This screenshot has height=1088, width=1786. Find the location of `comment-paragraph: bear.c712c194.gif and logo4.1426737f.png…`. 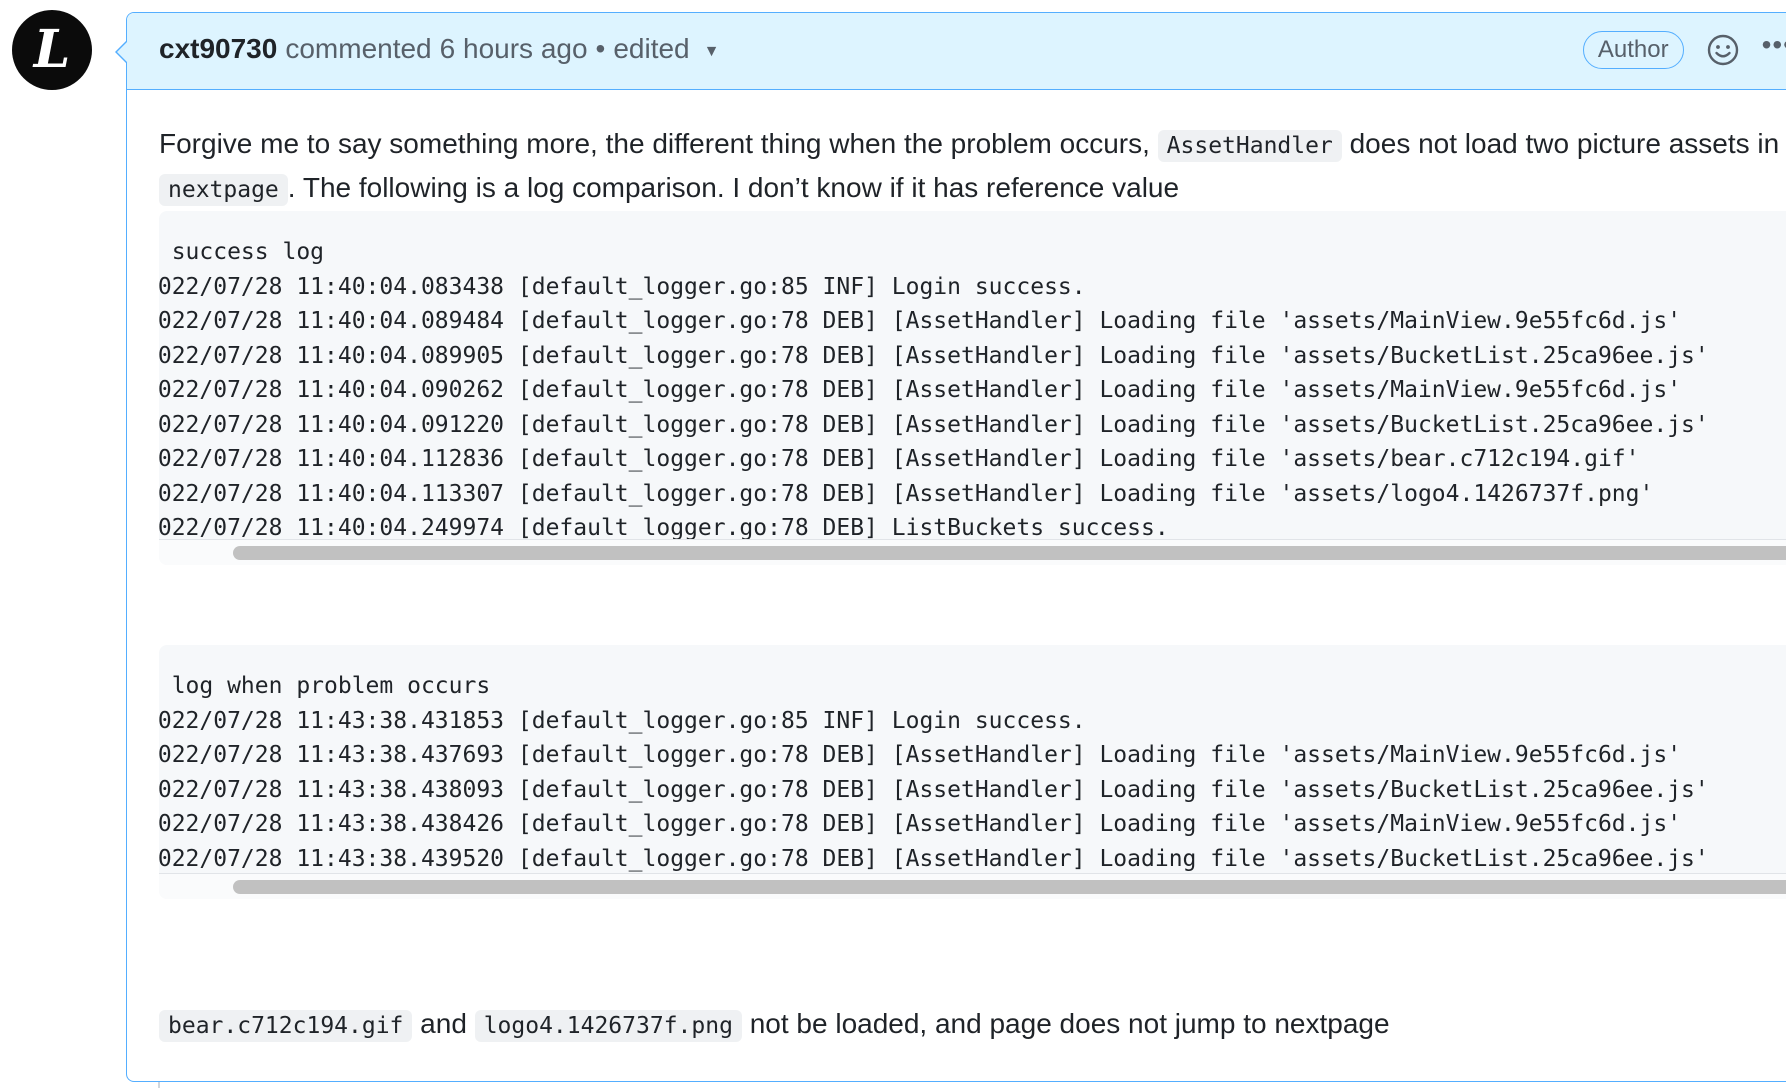

comment-paragraph: bear.c712c194.gif and logo4.1426737f.png… is located at coordinates (972, 1025).